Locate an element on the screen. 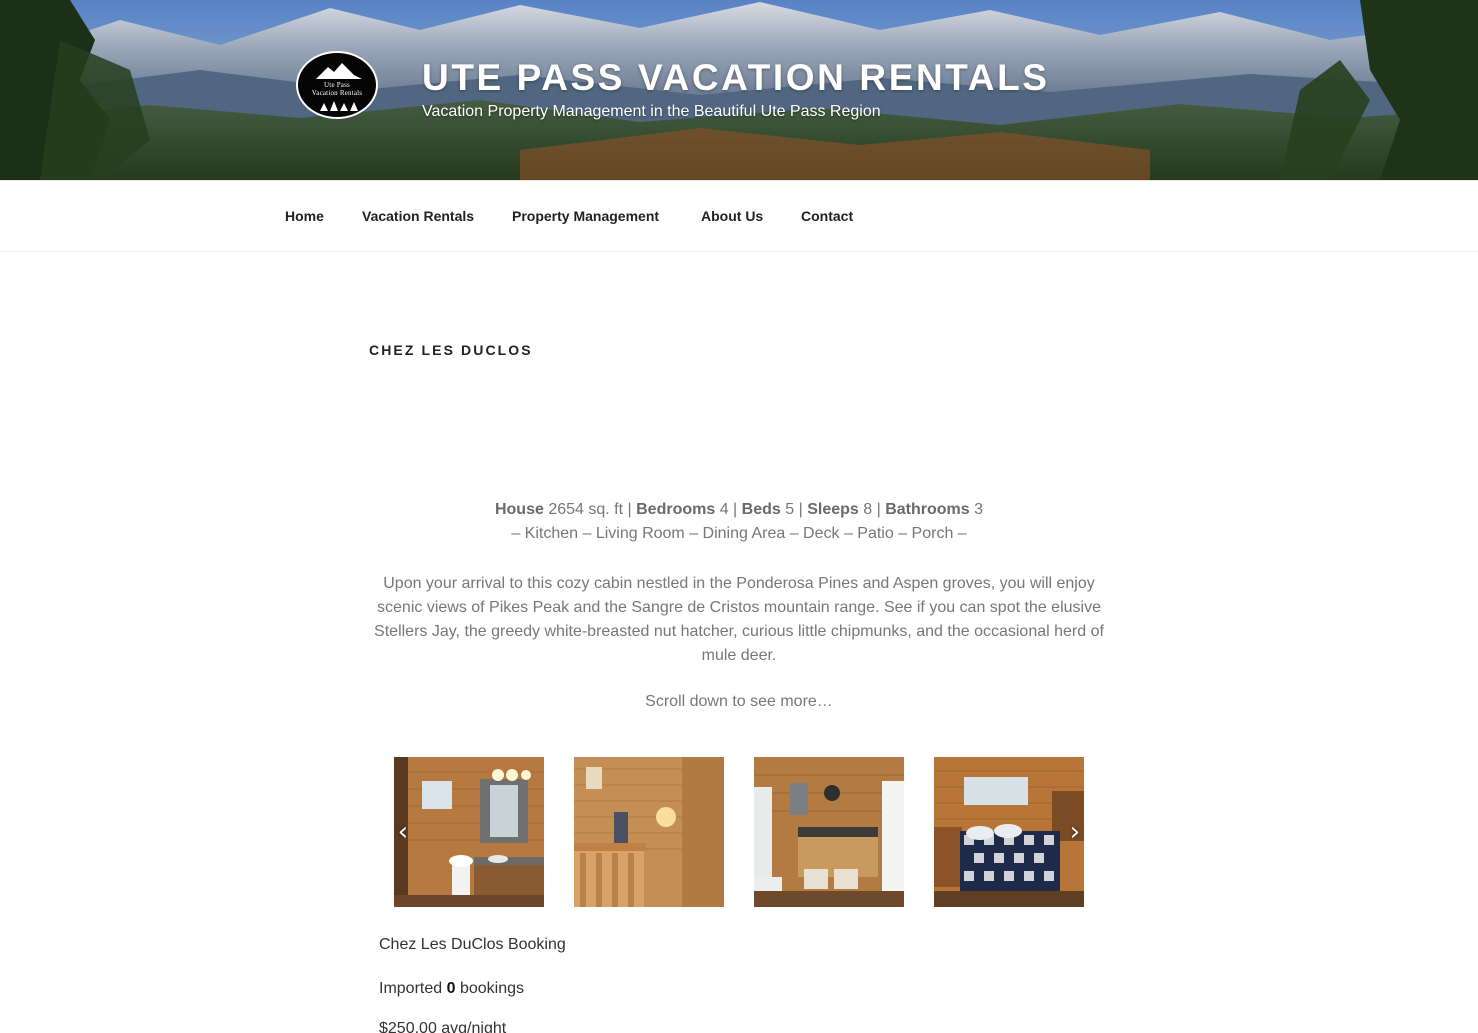 This screenshot has width=1478, height=1033. page-title: CHEZ LES DUCLOS is located at coordinates (451, 350).